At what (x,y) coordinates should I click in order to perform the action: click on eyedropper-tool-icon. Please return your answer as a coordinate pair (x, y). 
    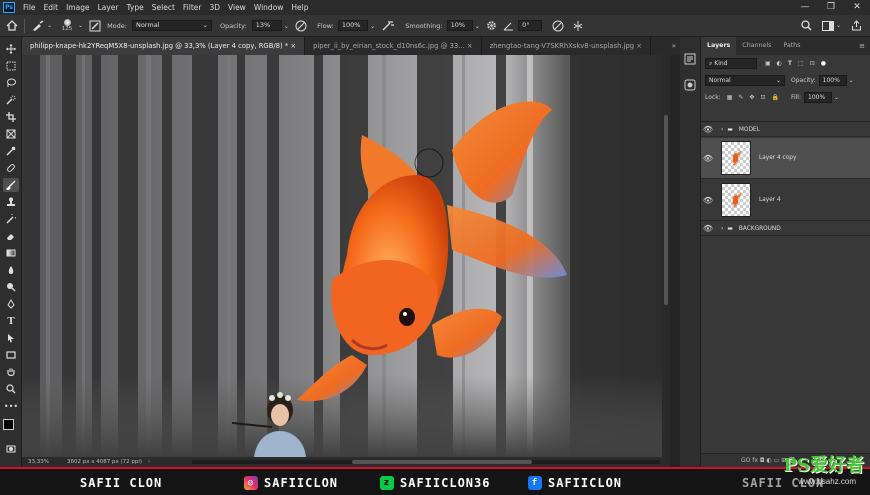
    Looking at the image, I should click on (11, 151).